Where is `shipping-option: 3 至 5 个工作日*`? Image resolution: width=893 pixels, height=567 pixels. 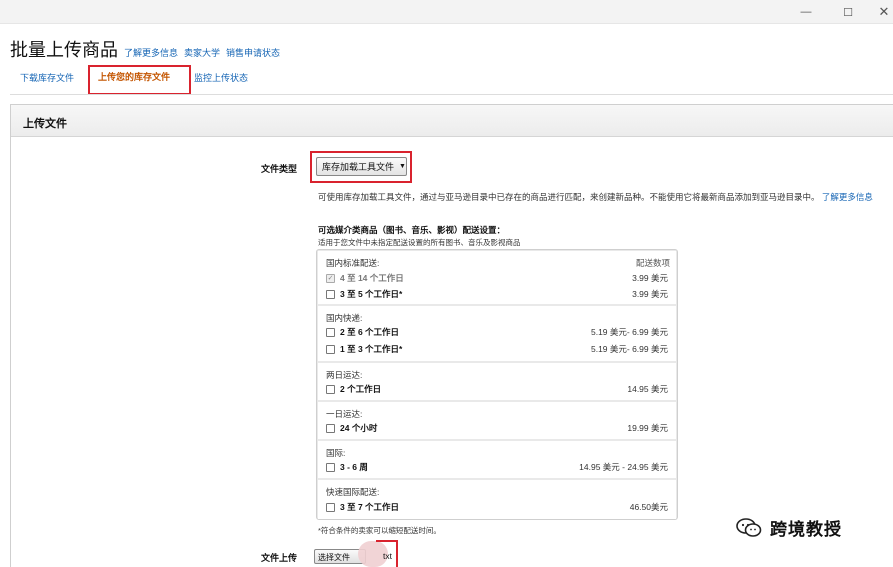
shipping-option: 3 至 5 个工作日* is located at coordinates (364, 294).